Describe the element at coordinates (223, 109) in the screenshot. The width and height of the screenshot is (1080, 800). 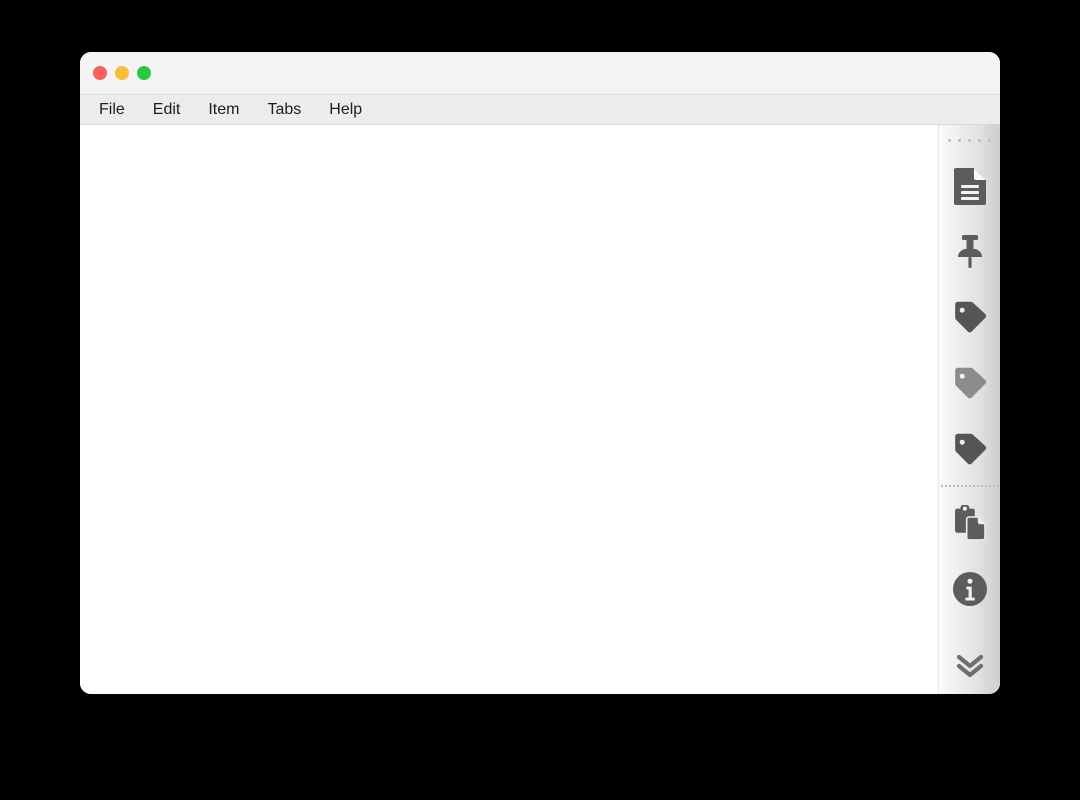
I see `menu-item-item: Item` at that location.